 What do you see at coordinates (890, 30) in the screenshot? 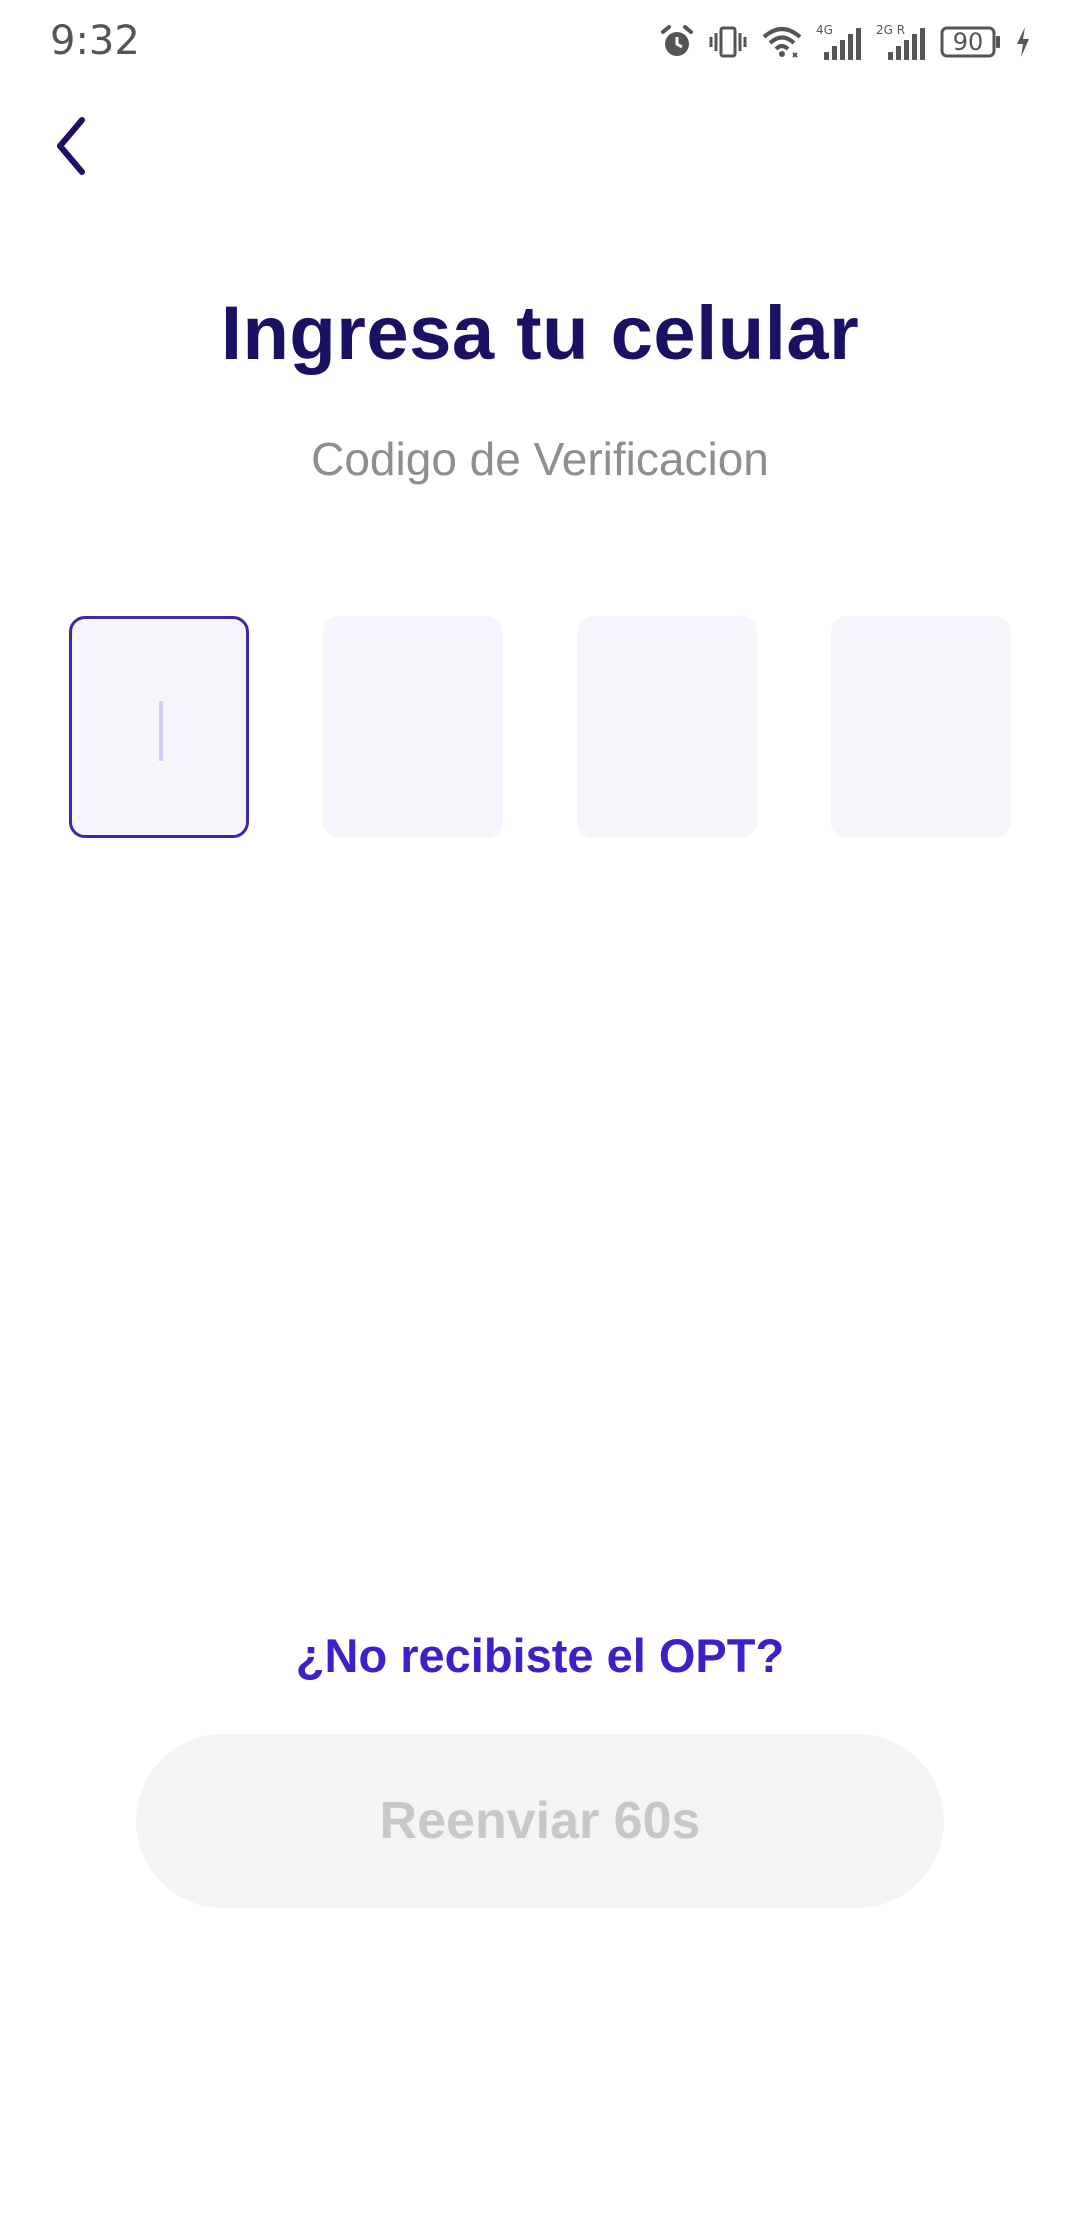
I see `svg-text: 2G R` at bounding box center [890, 30].